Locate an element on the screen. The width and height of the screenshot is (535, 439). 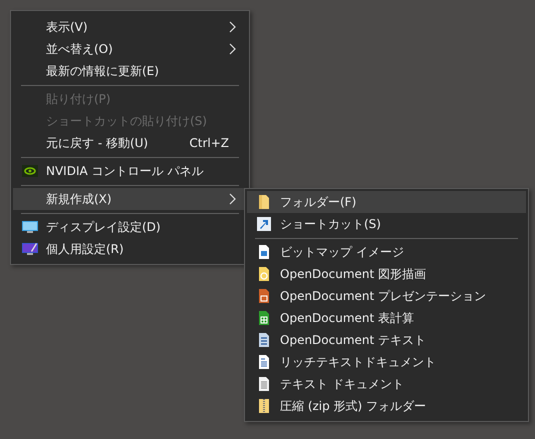
menu-item: OpenDocument 図形描画 is located at coordinates (386, 274).